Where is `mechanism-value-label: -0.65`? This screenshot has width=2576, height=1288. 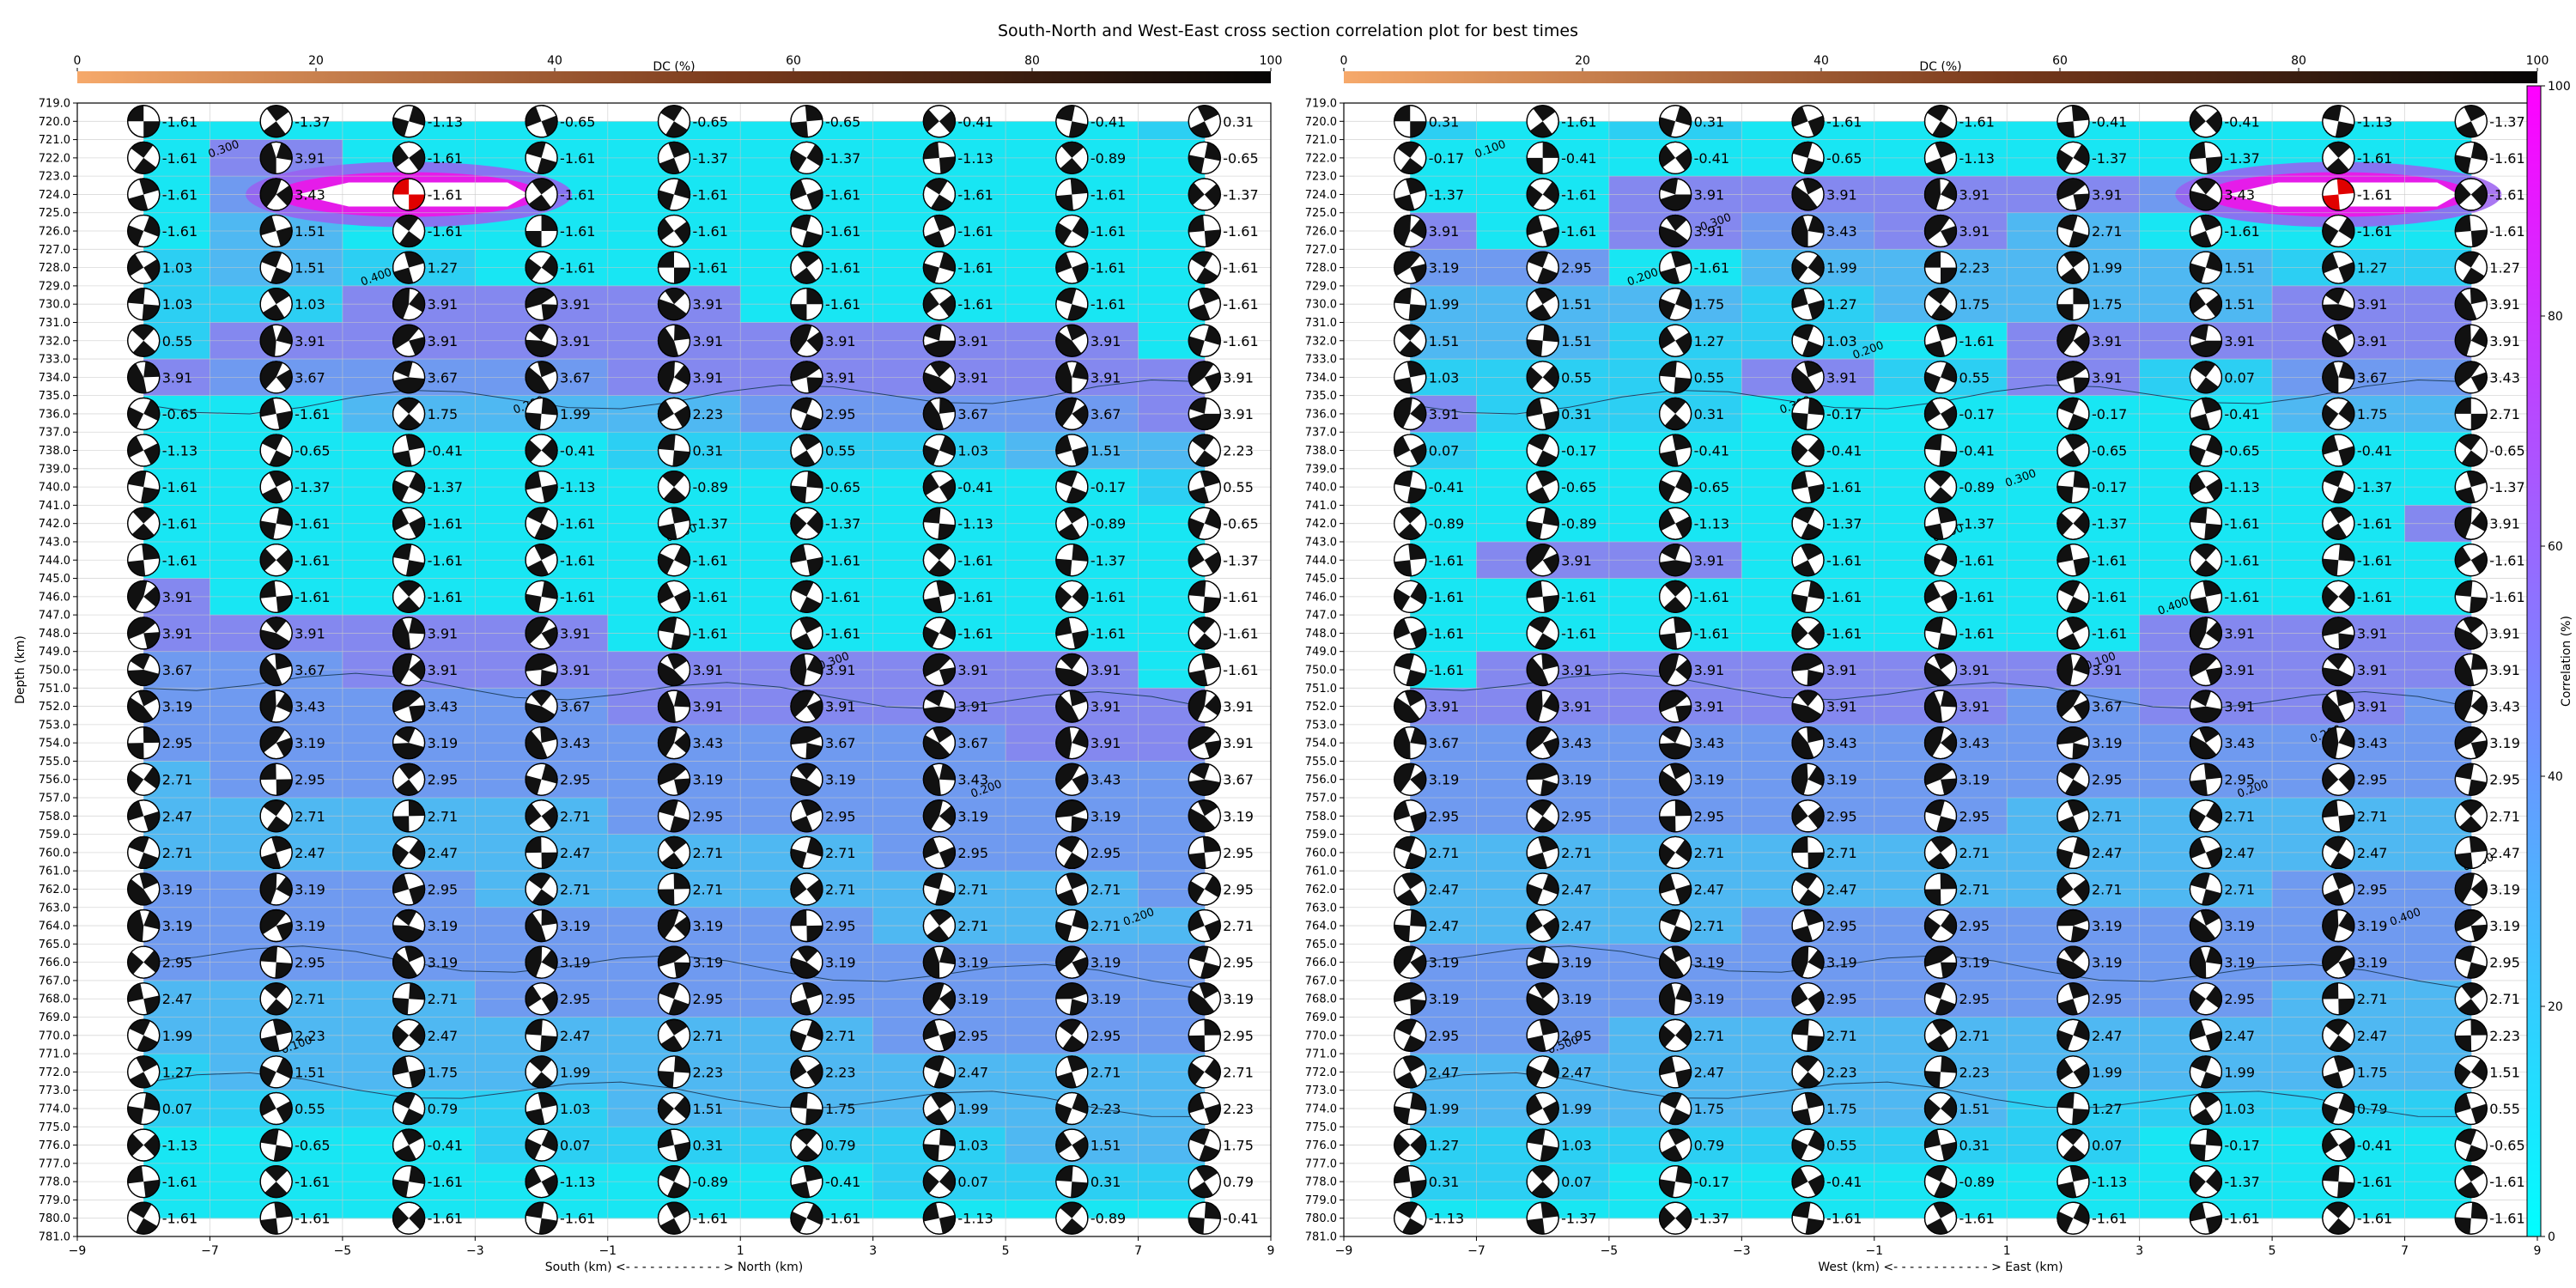 mechanism-value-label: -0.65 is located at coordinates (2507, 451).